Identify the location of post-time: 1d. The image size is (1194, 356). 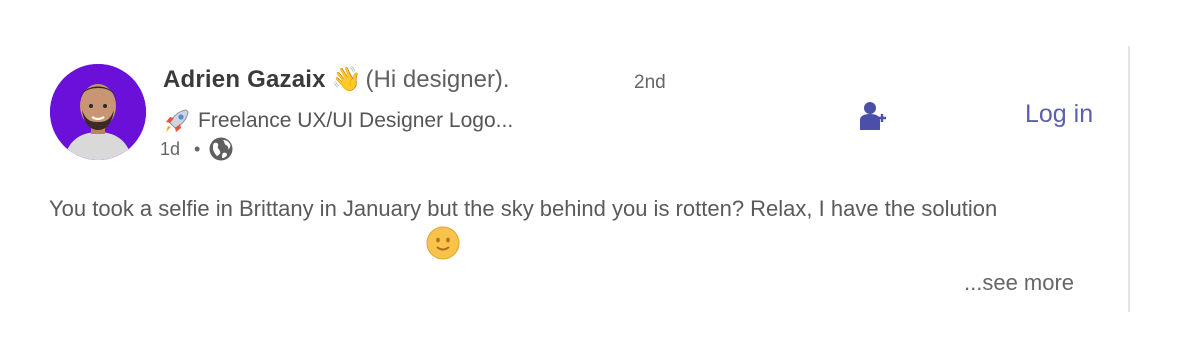
(170, 148).